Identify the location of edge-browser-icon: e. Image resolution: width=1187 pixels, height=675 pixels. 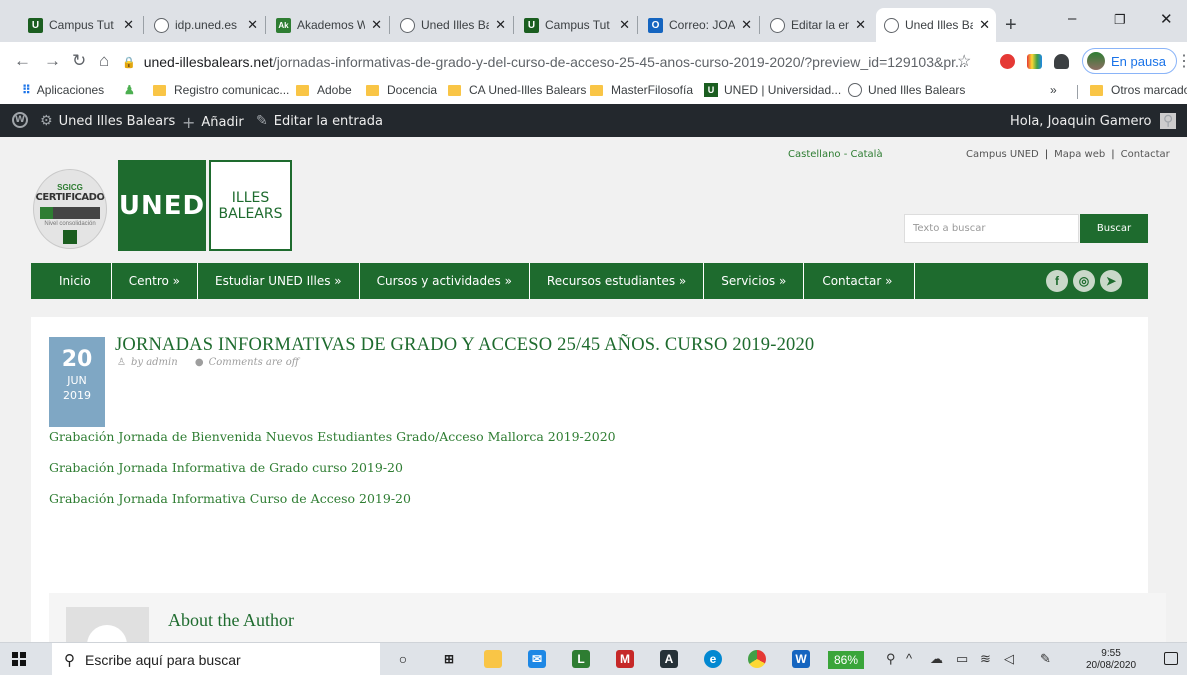
(713, 659).